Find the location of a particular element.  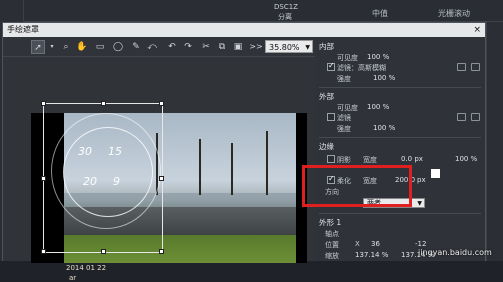

redo-icon: ↷ is located at coordinates (188, 47).